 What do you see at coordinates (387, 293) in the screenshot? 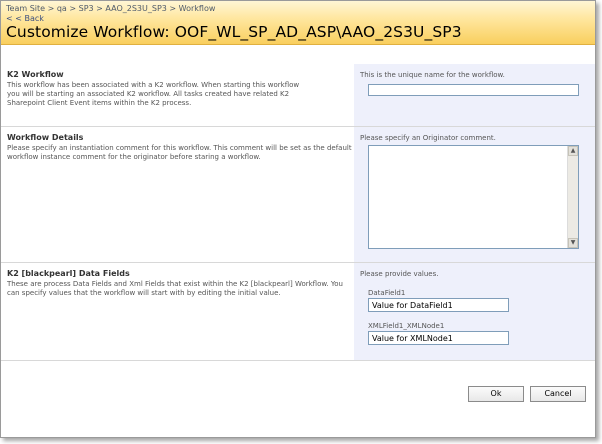
I see `datafield1-label: DataField1` at bounding box center [387, 293].